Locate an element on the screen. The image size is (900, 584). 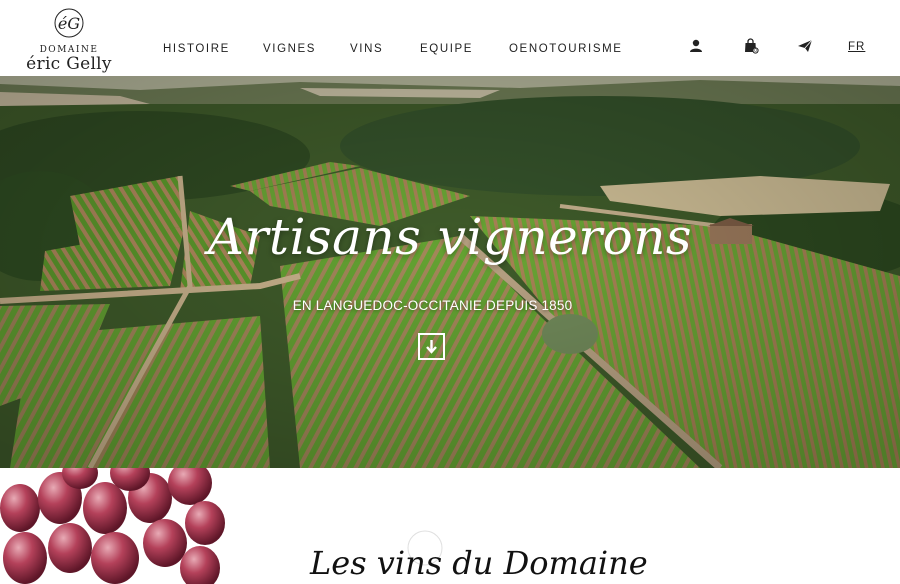
section-title: Les vins du Domaine is located at coordinates (479, 563).